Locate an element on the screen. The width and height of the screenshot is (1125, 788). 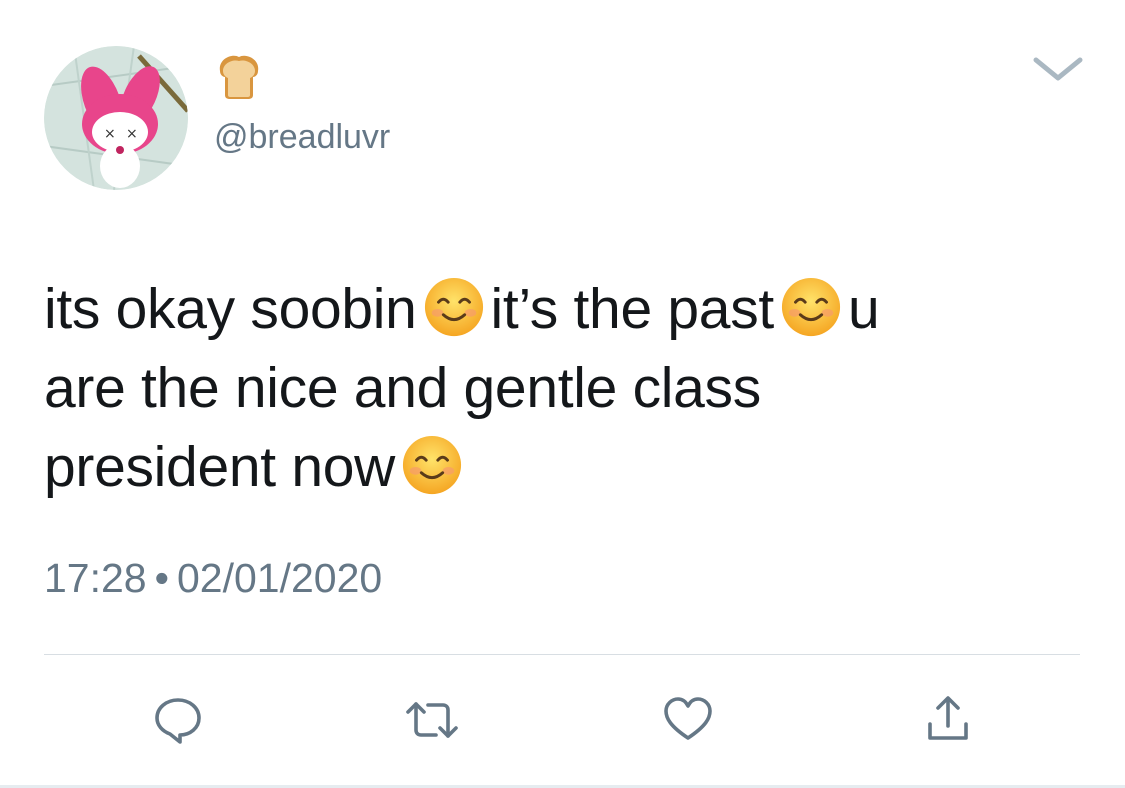
retweet-button is located at coordinates (432, 720).